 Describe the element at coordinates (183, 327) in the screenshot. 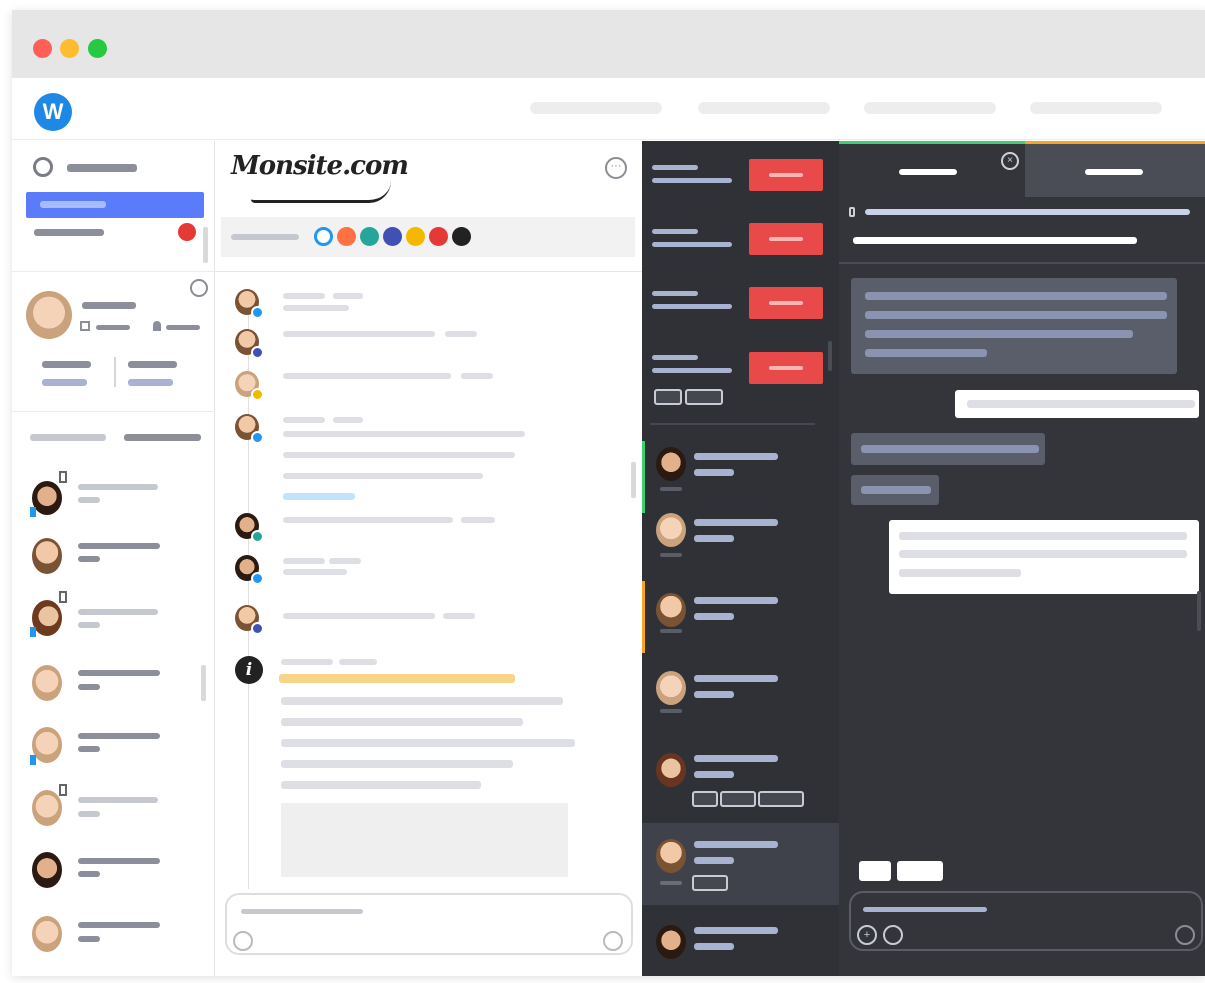

I see `contact-role` at that location.